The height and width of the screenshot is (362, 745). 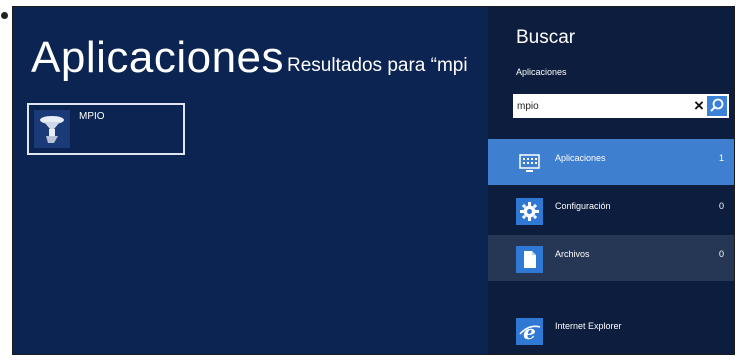 I want to click on close-icon: ×, so click(x=699, y=106).